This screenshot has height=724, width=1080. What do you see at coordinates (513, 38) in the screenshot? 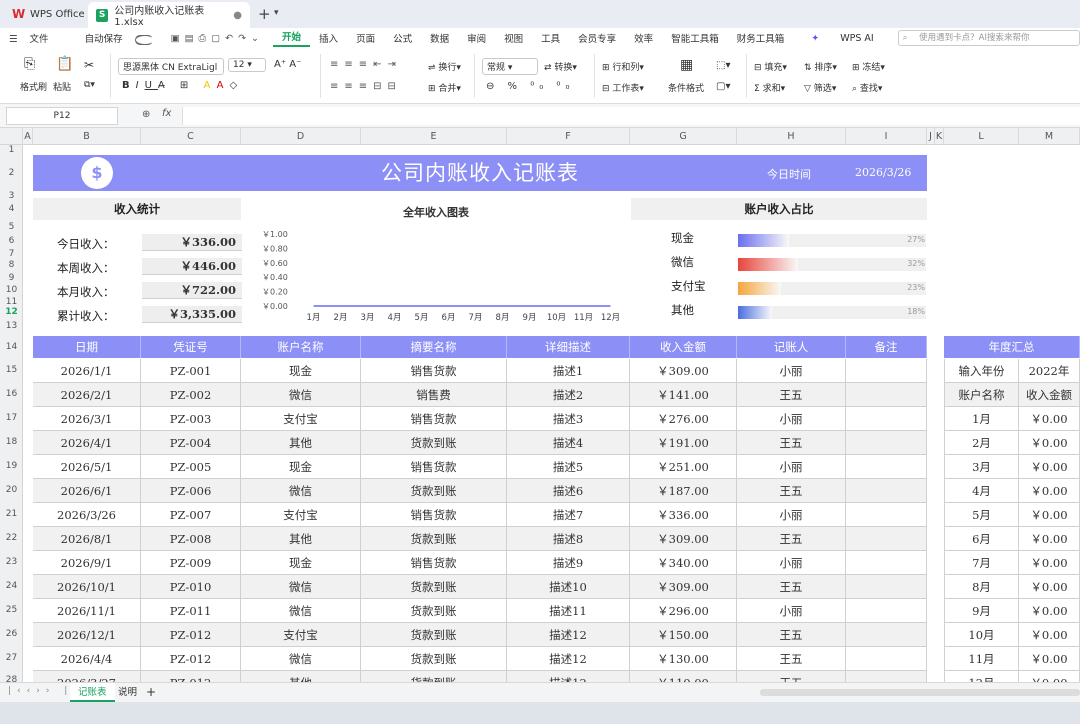
I see `tab-view: 视图` at bounding box center [513, 38].